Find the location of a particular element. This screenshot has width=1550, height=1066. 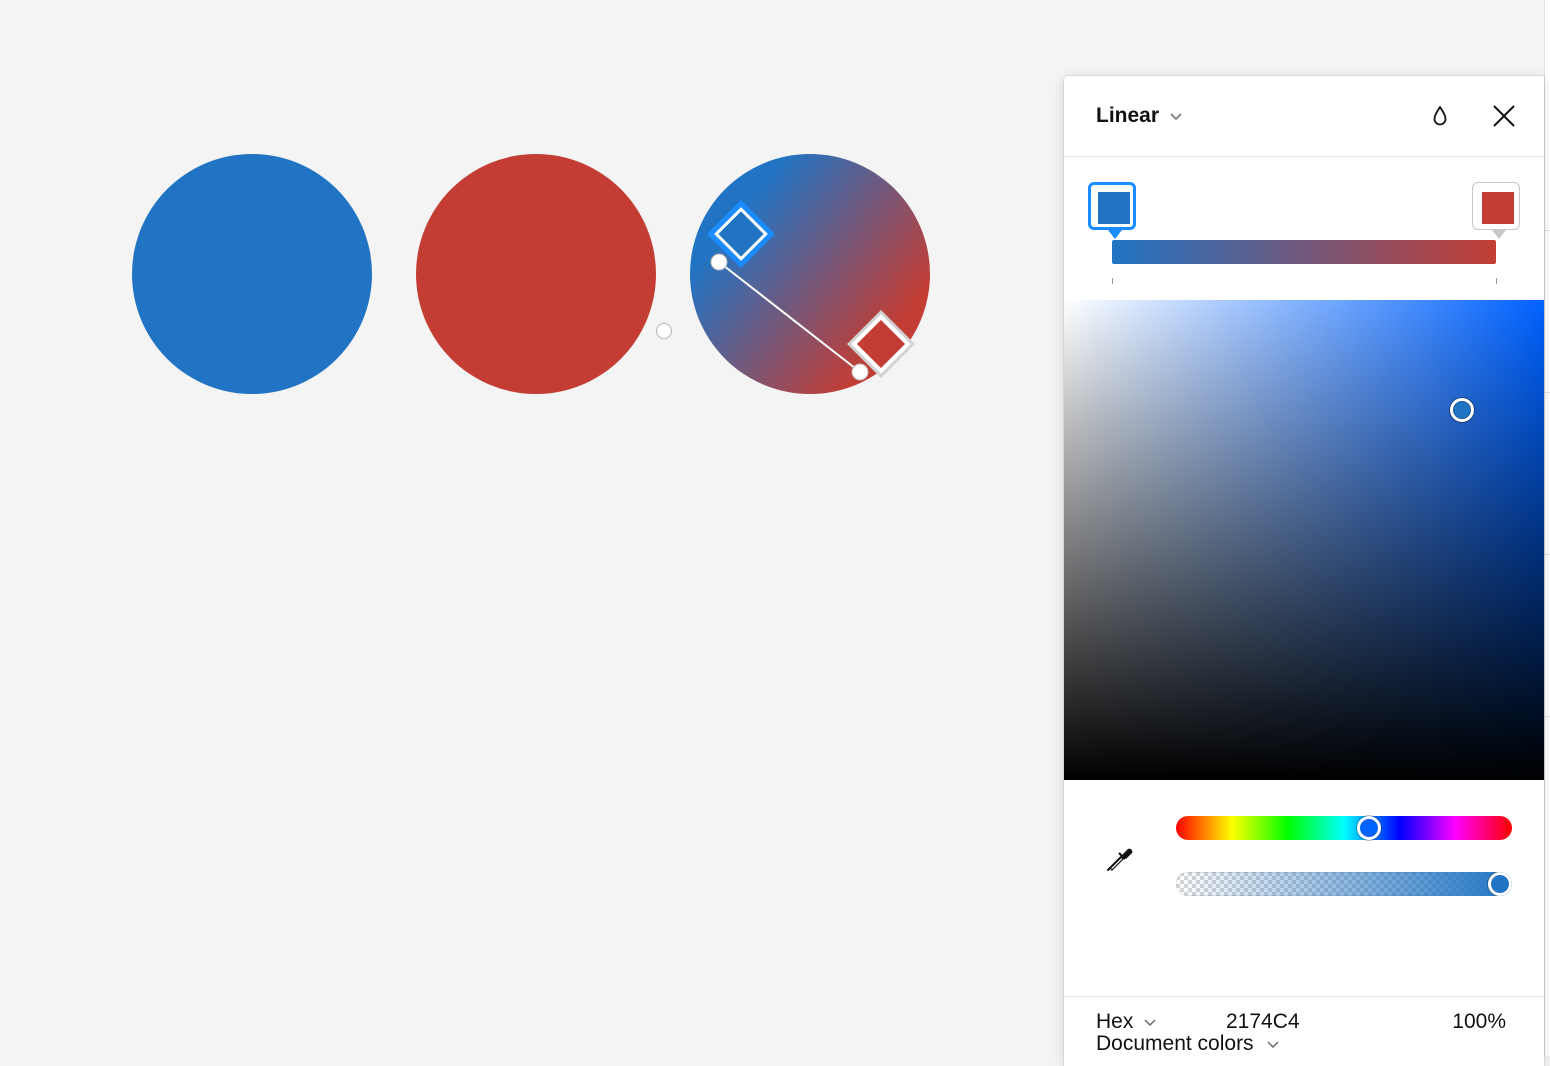

gradient-stop-end is located at coordinates (1496, 210).